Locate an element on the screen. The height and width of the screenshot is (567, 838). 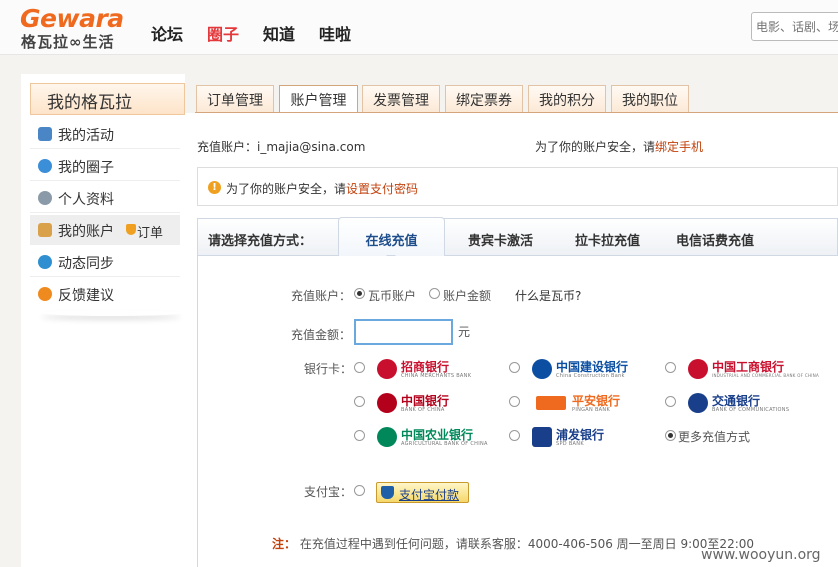
radio-more-methods is located at coordinates (670, 435).